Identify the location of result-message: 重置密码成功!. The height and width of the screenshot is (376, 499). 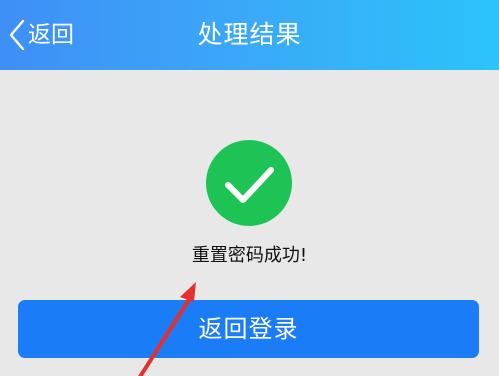
(249, 255).